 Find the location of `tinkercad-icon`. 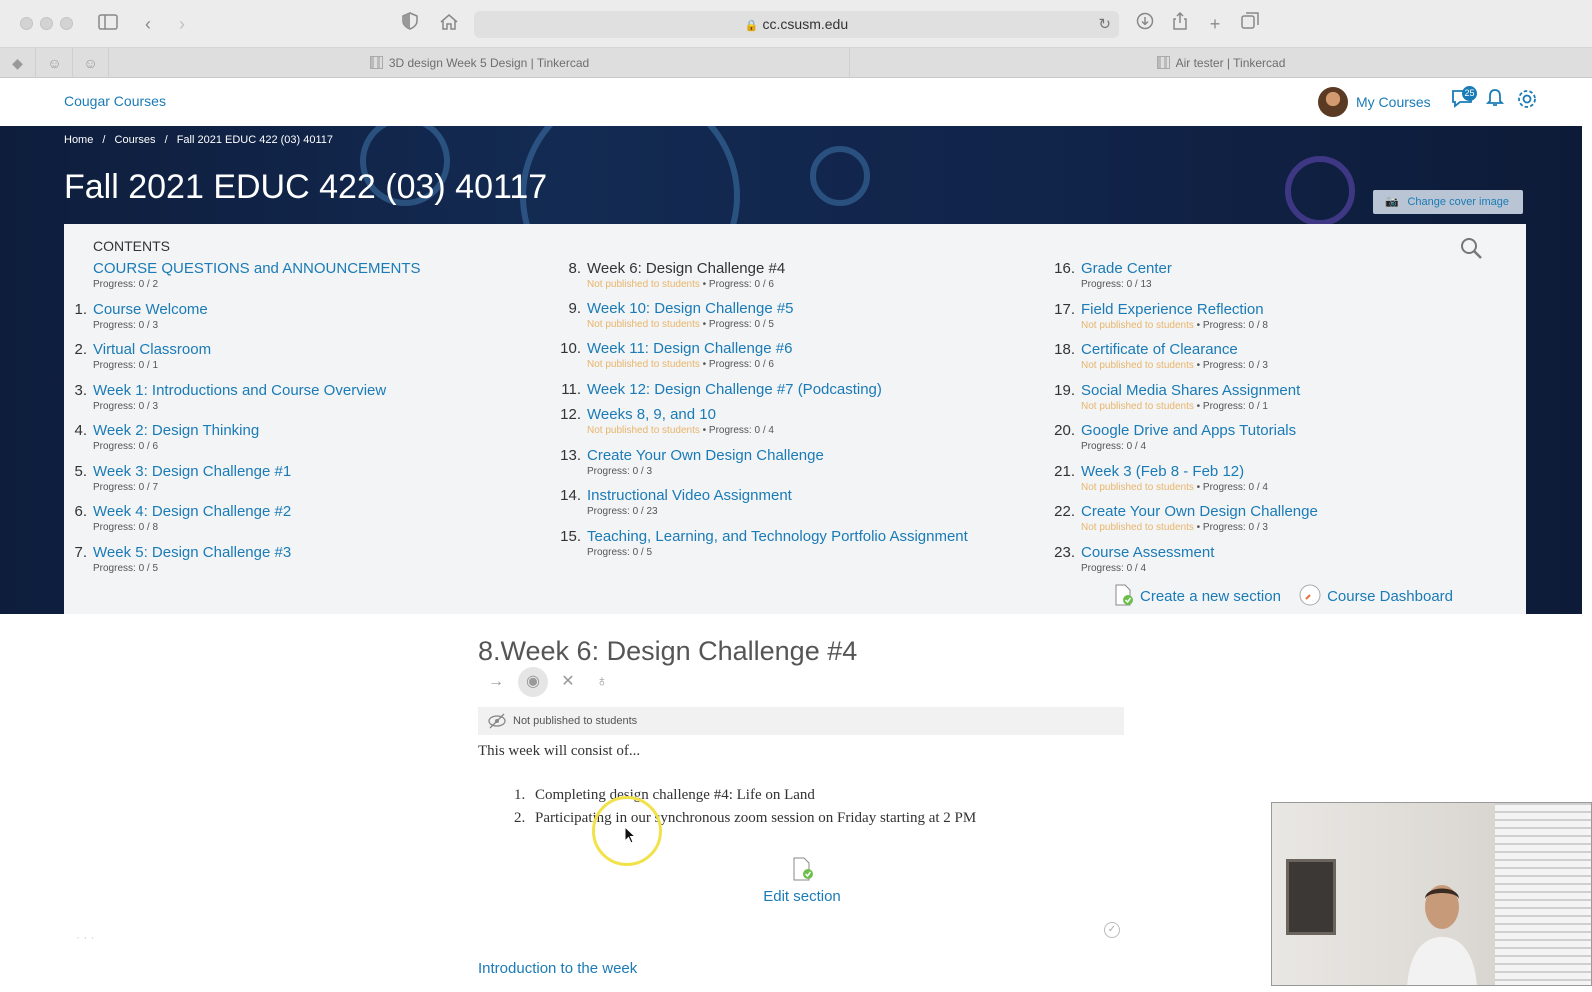

tinkercad-icon is located at coordinates (376, 62).